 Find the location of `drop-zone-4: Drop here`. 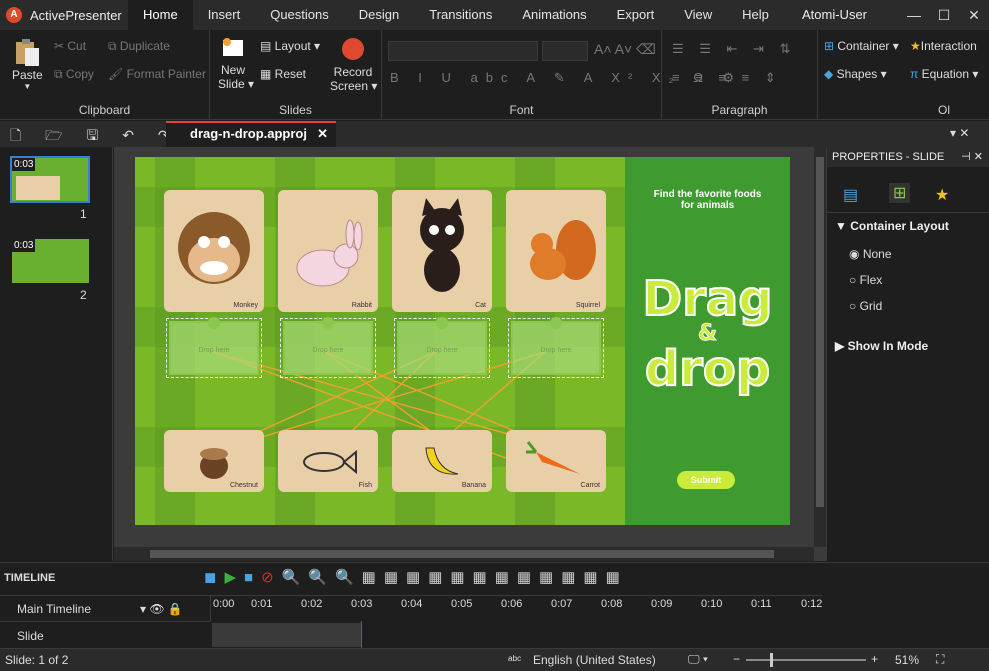

drop-zone-4: Drop here is located at coordinates (556, 348).